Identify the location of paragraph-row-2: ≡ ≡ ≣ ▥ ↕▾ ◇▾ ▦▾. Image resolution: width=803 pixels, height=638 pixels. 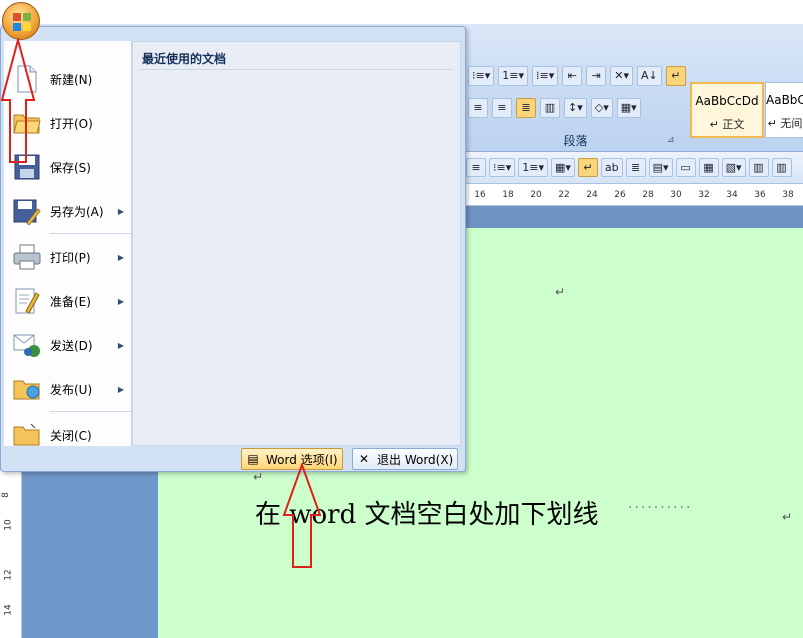
(554, 108).